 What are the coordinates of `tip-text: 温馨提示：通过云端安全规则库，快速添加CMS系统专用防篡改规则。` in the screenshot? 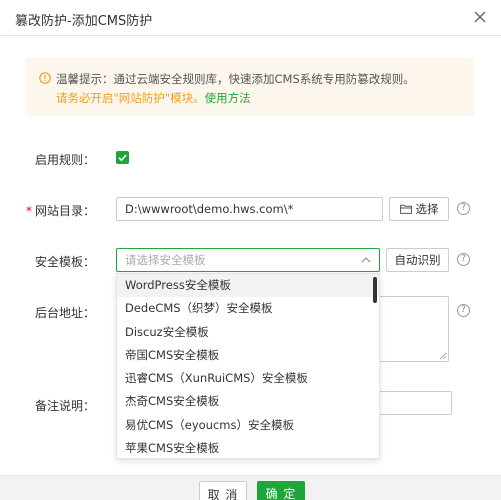 It's located at (235, 79).